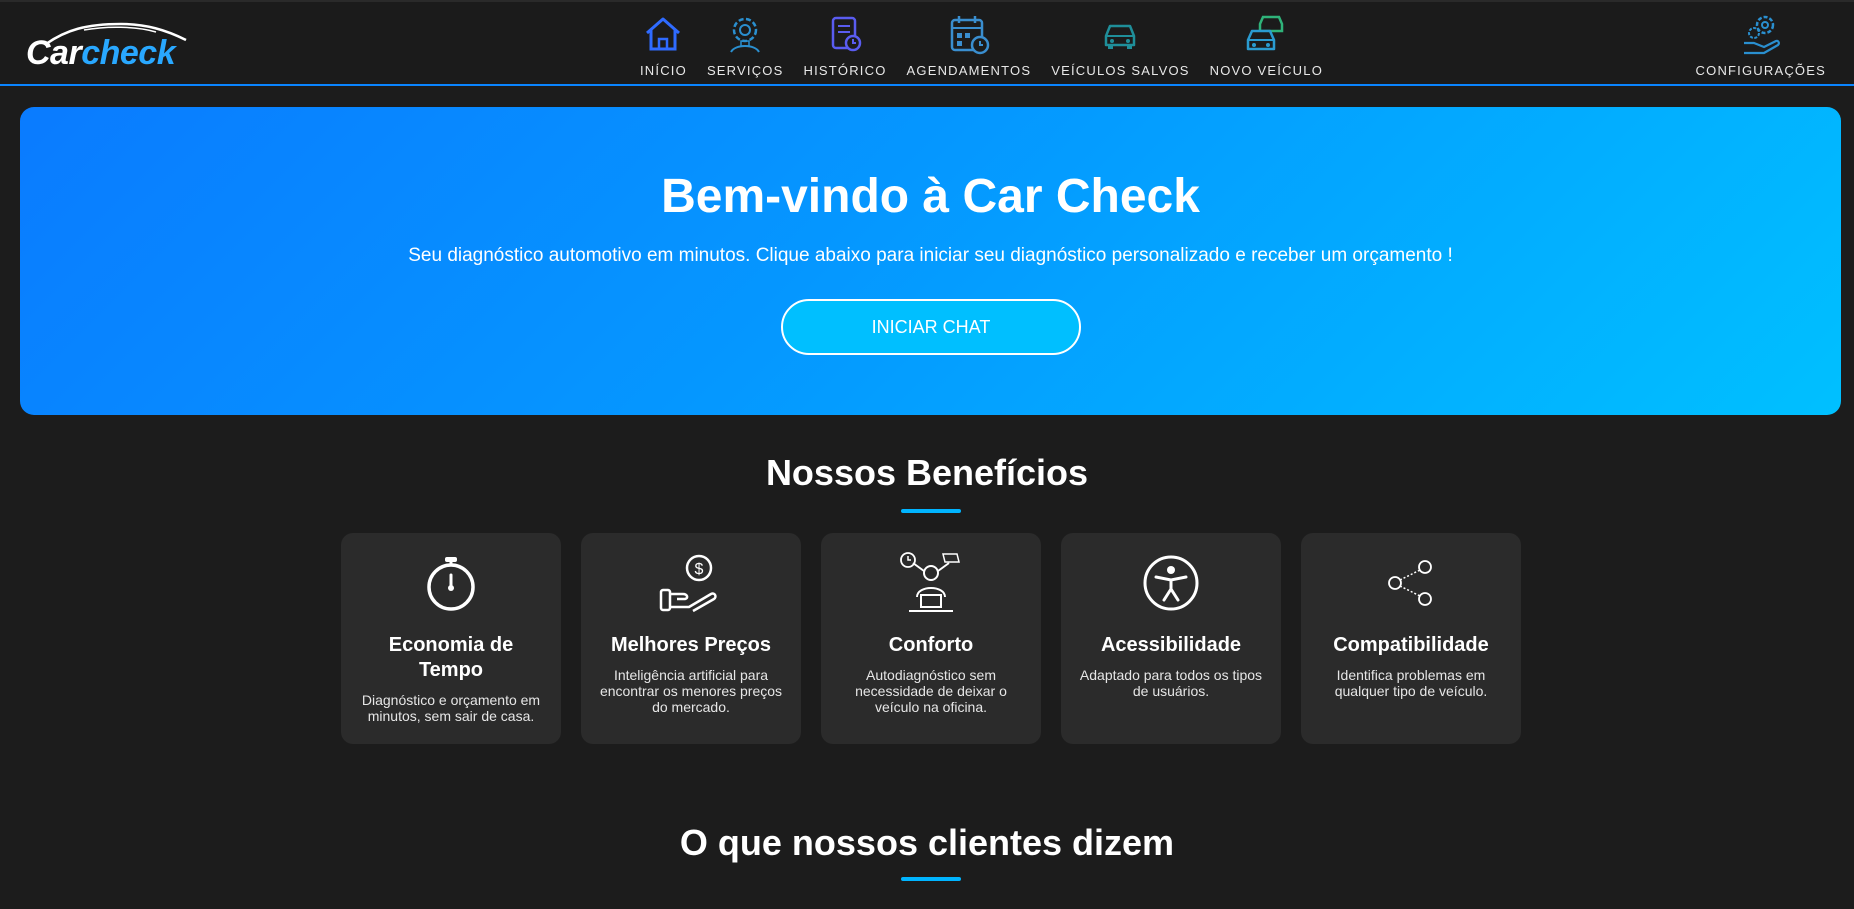 Image resolution: width=1854 pixels, height=909 pixels. What do you see at coordinates (451, 583) in the screenshot?
I see `stopwatch-icon` at bounding box center [451, 583].